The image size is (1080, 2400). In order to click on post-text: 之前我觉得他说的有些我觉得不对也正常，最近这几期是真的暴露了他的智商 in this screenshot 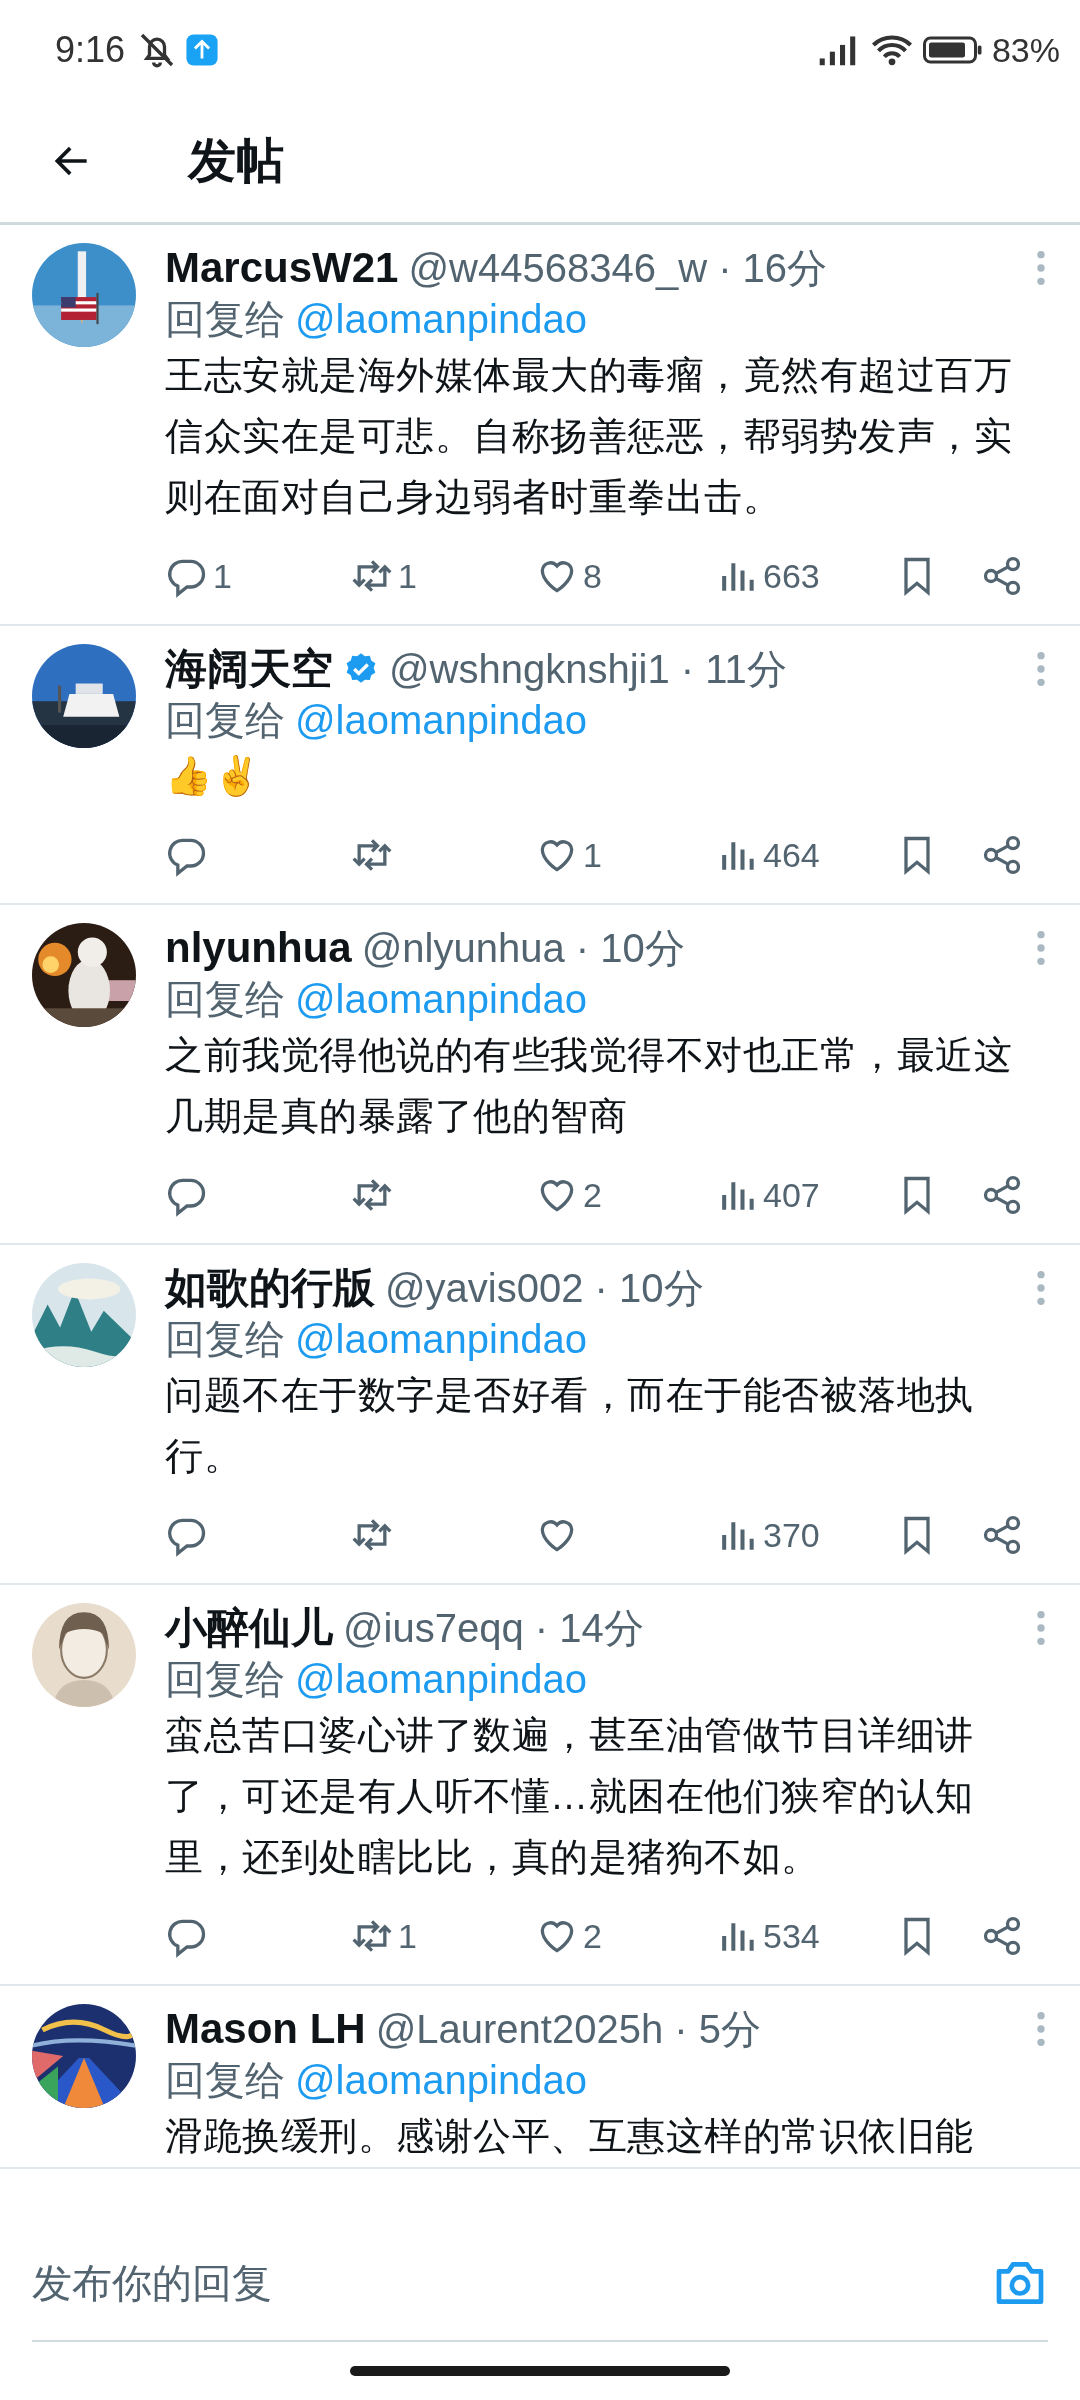, I will do `click(589, 1086)`.